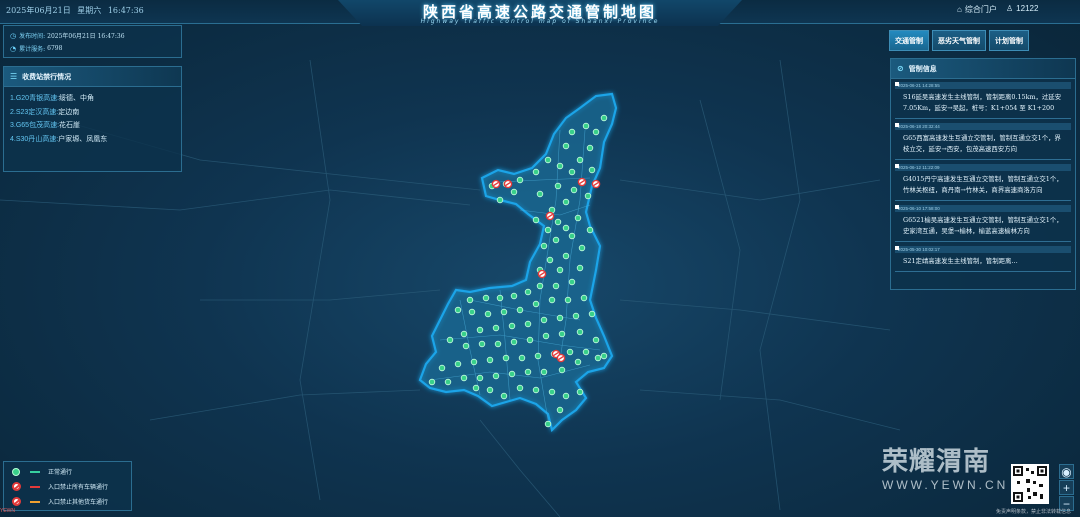  Describe the element at coordinates (977, 9) in the screenshot. I see `portal-link: ⌂ 综合门户` at that location.